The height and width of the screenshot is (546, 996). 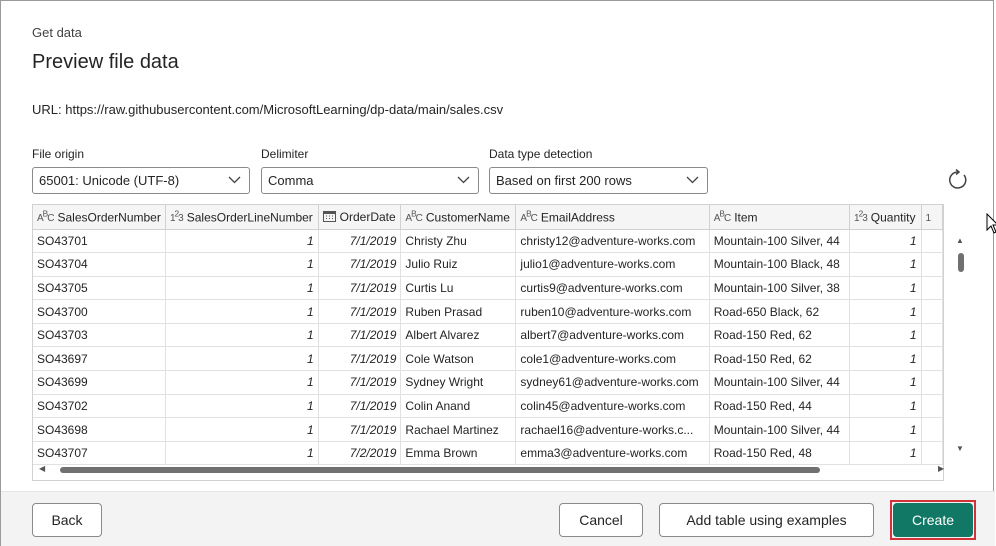 What do you see at coordinates (932, 217) in the screenshot?
I see `column-header: 1` at bounding box center [932, 217].